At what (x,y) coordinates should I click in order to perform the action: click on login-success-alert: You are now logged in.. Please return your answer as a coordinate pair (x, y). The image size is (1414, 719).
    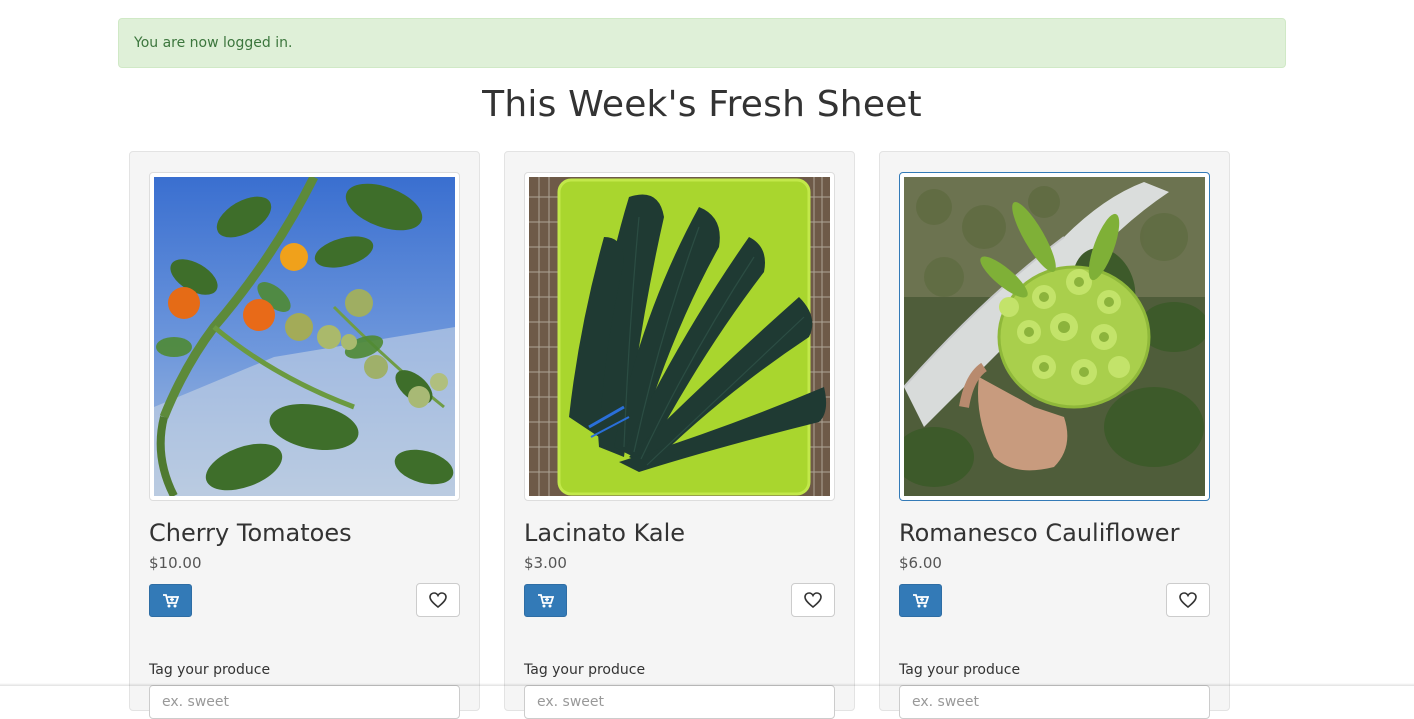
    Looking at the image, I should click on (702, 43).